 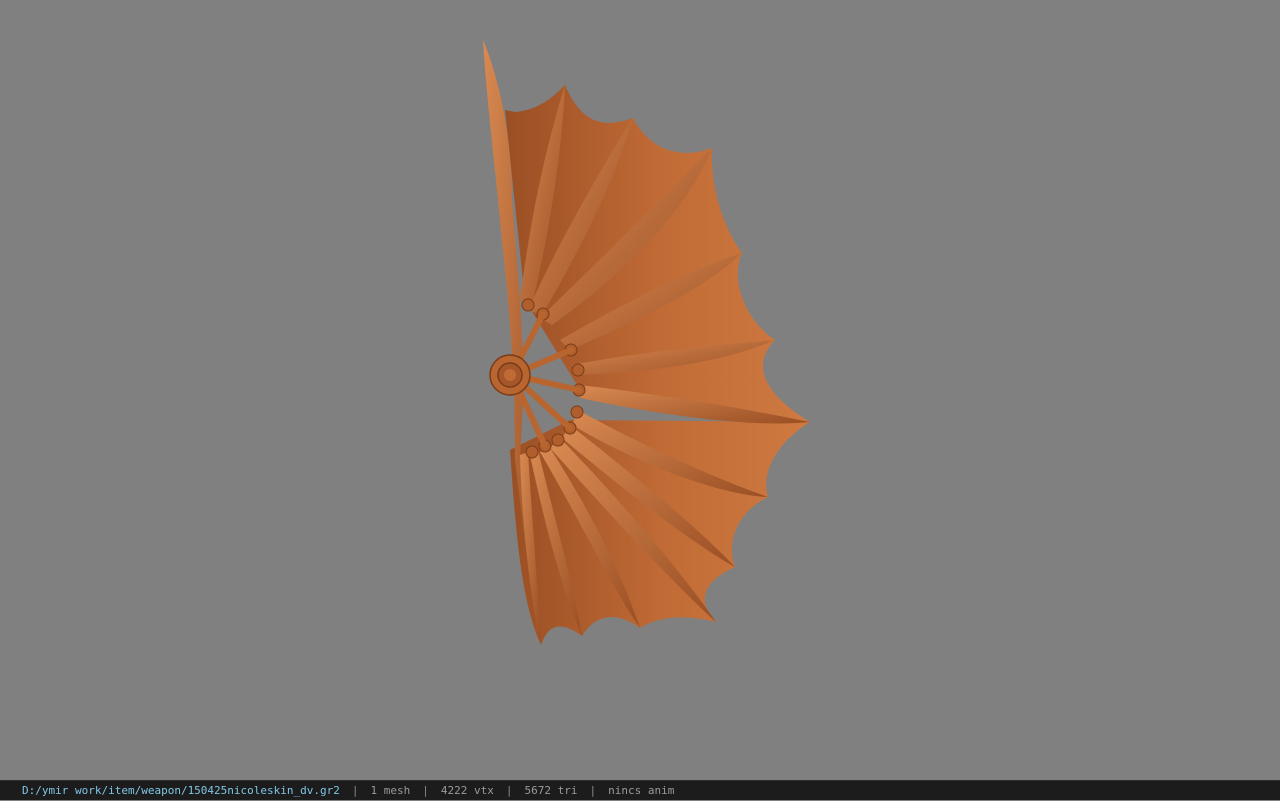 I want to click on mesh-count: 1 mesh, so click(x=390, y=790).